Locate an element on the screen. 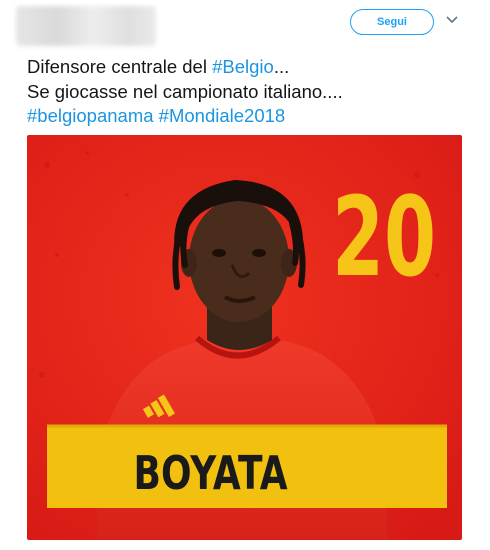 This screenshot has width=490, height=550. chevron-down-icon is located at coordinates (452, 20).